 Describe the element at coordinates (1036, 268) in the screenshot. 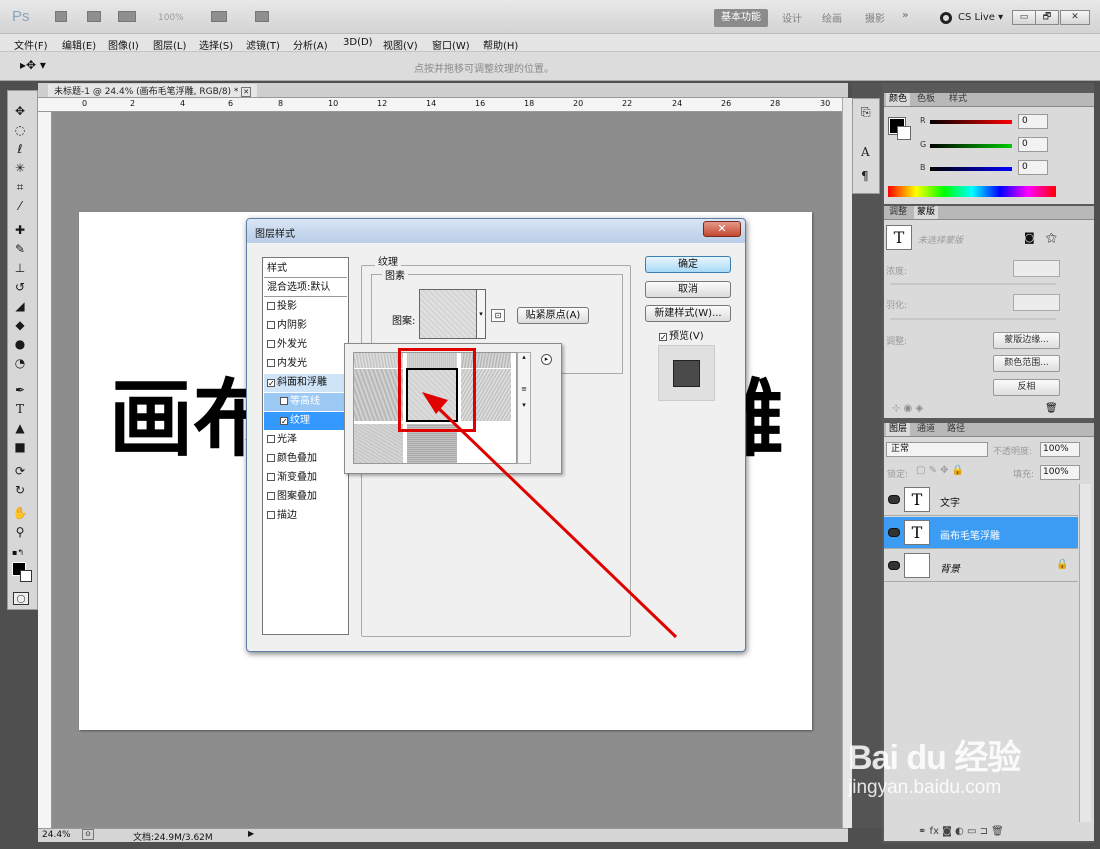

I see `density-field` at that location.